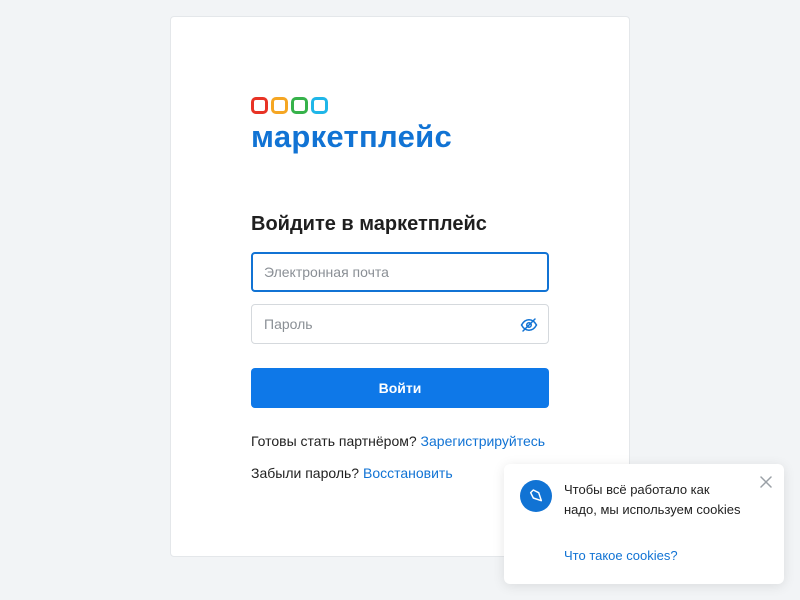 This screenshot has height=600, width=800. What do you see at coordinates (305, 473) in the screenshot?
I see `forgot-text: Забыли пароль?` at bounding box center [305, 473].